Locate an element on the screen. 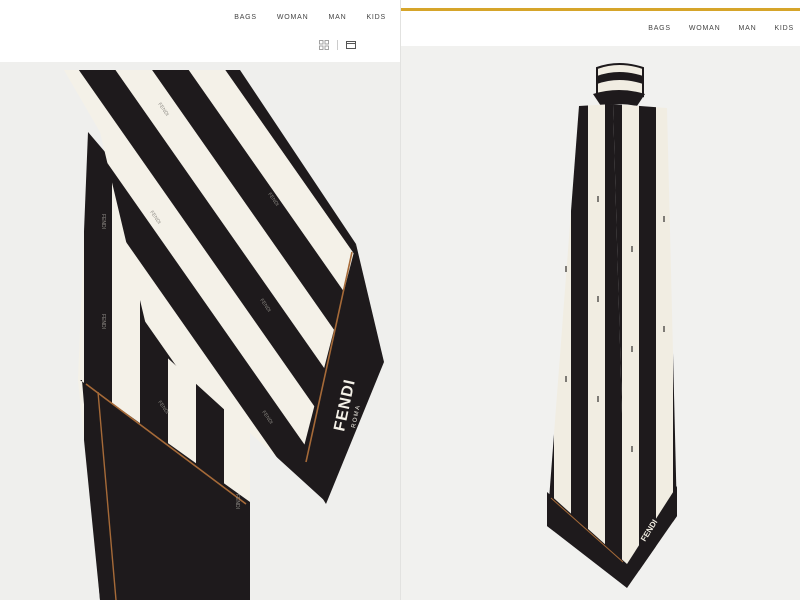 This screenshot has height=600, width=800. toggle-divider is located at coordinates (337, 45).